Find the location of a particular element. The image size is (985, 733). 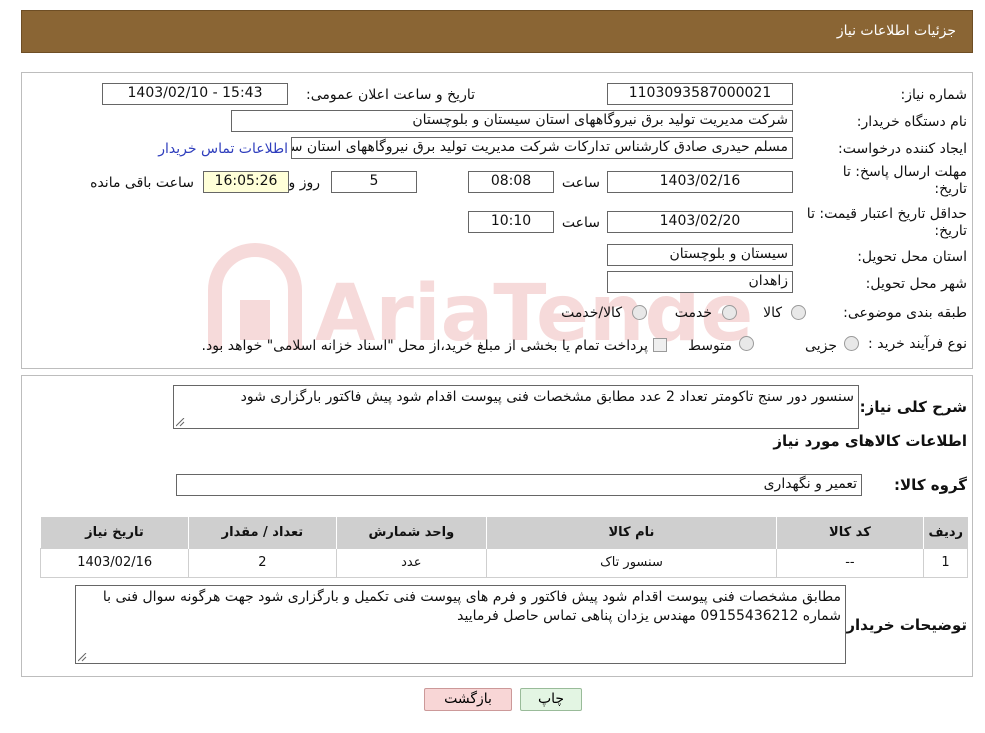

creator-label: ایجاد کننده درخواست: is located at coordinates (902, 149).